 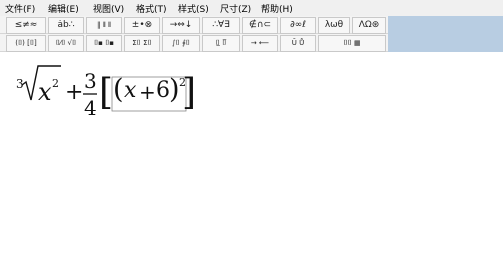 I want to click on plus-sign: +, so click(x=74, y=92).